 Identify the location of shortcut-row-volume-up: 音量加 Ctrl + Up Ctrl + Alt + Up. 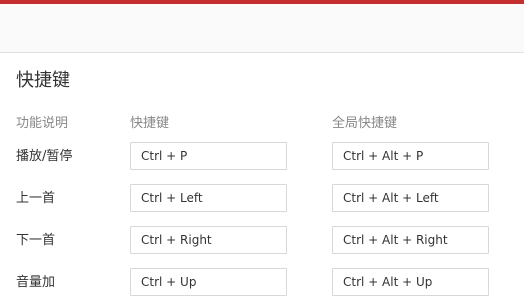
(262, 283).